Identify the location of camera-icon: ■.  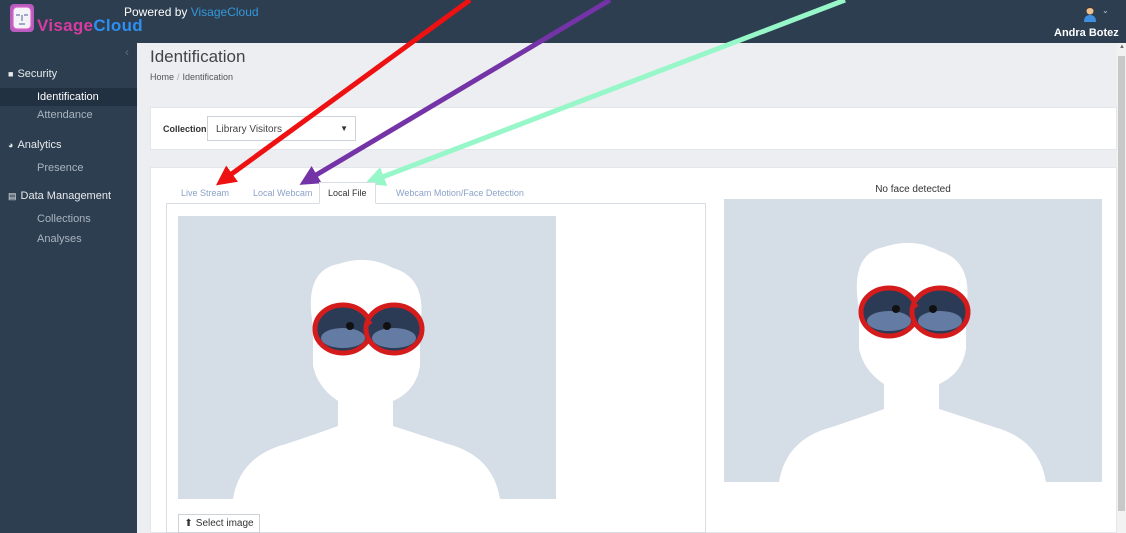
(11, 74).